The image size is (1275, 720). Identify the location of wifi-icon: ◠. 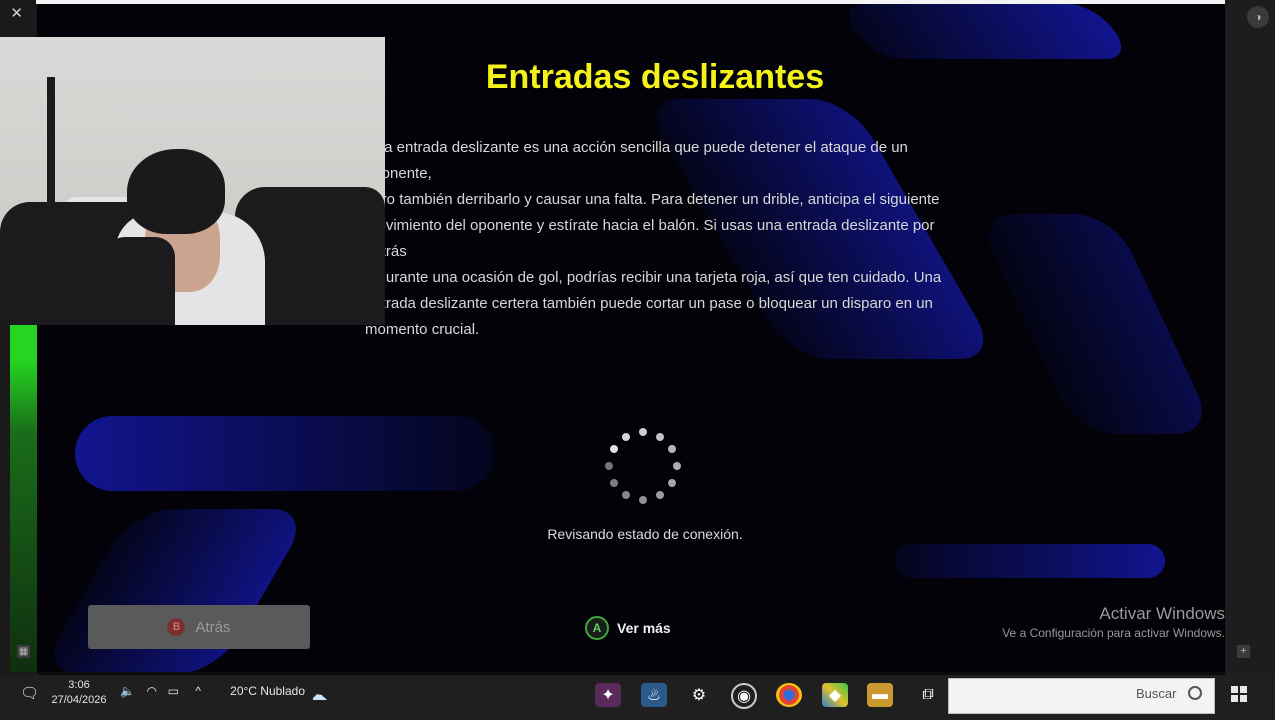
(152, 691).